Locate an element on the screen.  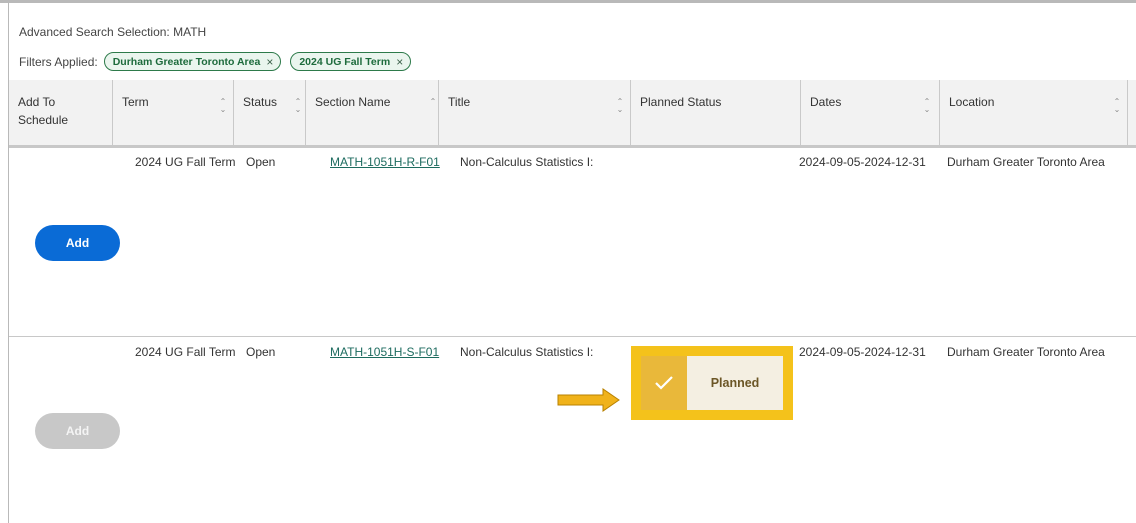
filter-chip-label: 2024 UG Fall Term is located at coordinates (345, 61).